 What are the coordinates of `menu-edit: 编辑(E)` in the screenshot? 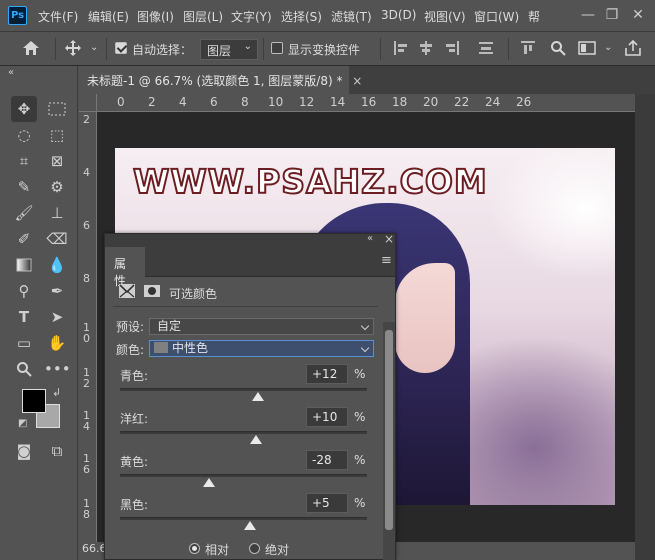 It's located at (108, 16).